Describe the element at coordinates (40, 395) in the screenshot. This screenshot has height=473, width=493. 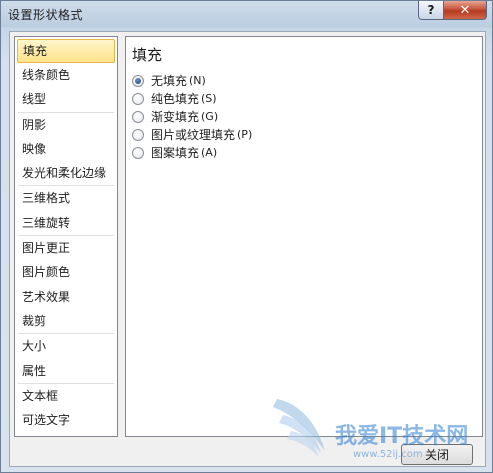
I see `nav-item-label: 文本框` at that location.